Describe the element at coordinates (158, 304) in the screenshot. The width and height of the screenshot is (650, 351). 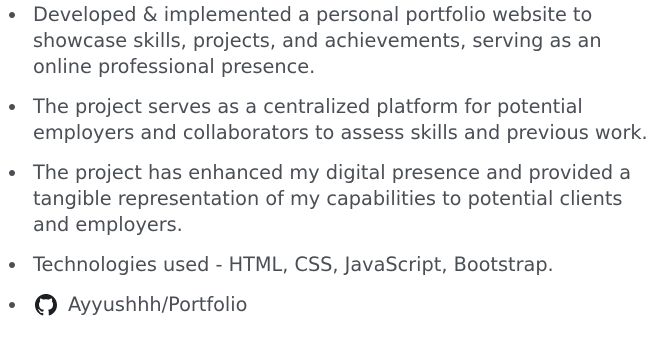
I see `repo-link-label: Ayyushhh/Portfolio` at that location.